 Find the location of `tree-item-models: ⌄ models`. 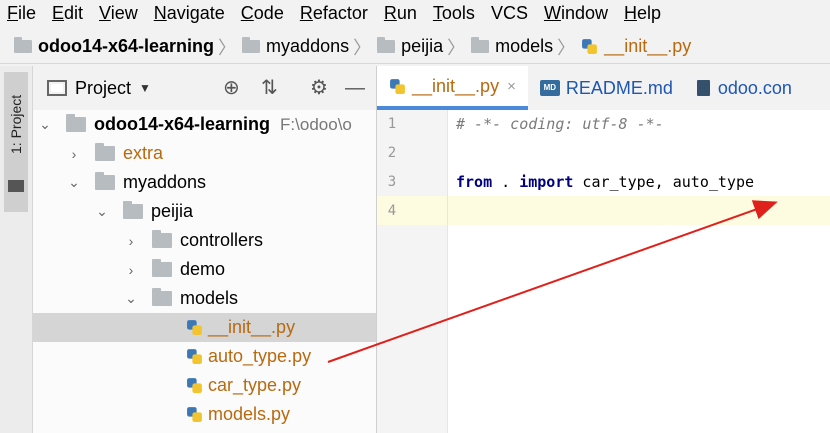

tree-item-models: ⌄ models is located at coordinates (204, 298).